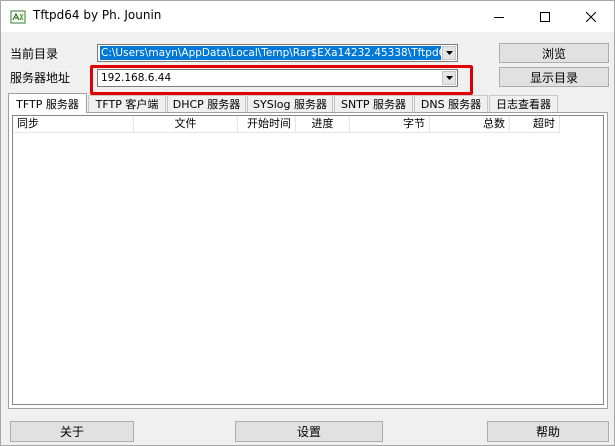  I want to click on column-header-sync: 同步, so click(73, 124).